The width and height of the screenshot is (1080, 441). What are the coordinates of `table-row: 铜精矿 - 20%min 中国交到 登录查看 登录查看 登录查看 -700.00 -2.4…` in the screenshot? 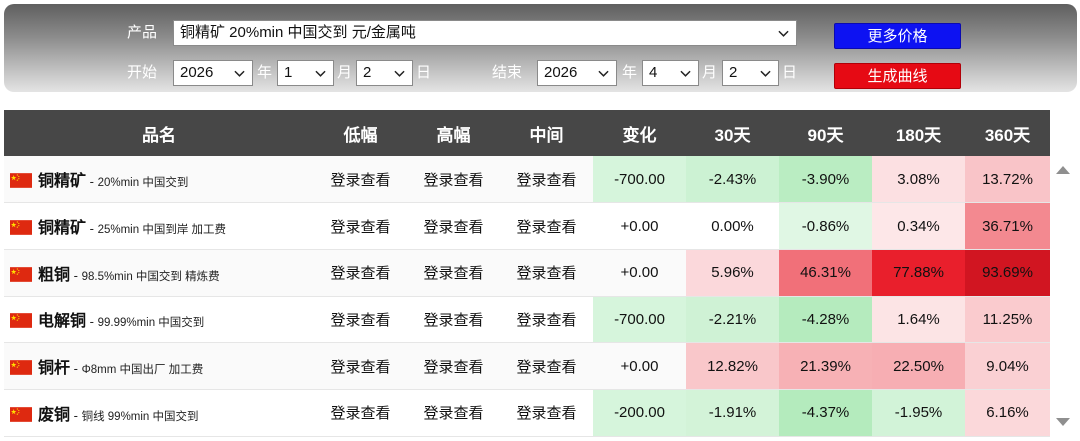 It's located at (527, 180).